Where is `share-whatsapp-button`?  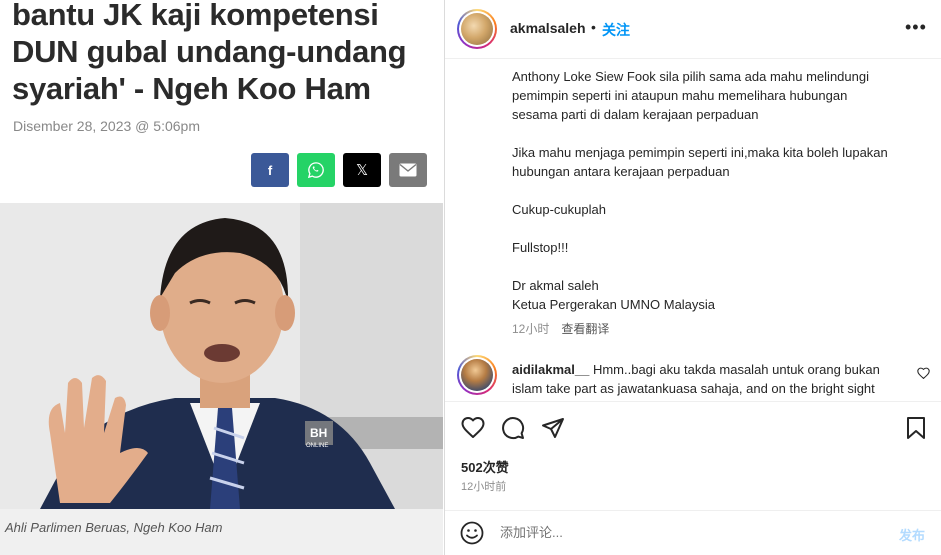
share-whatsapp-button is located at coordinates (316, 170).